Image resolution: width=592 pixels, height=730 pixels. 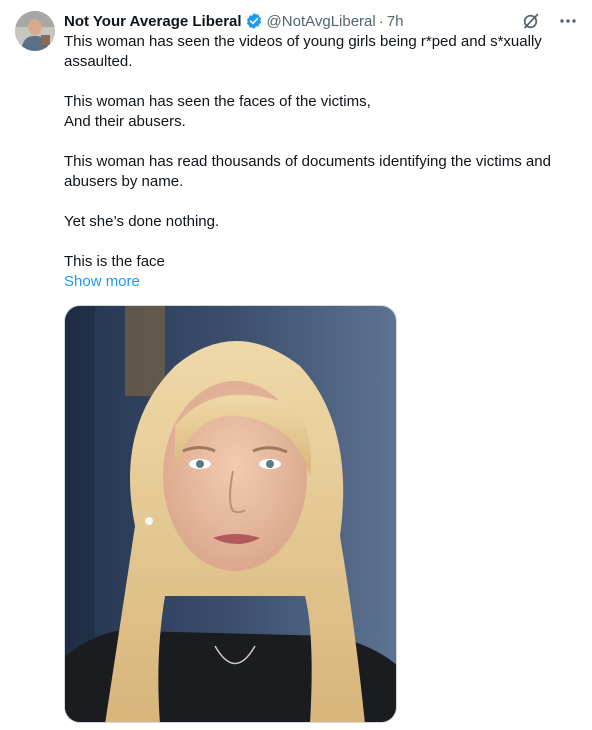 I want to click on more-options-icon, so click(x=568, y=21).